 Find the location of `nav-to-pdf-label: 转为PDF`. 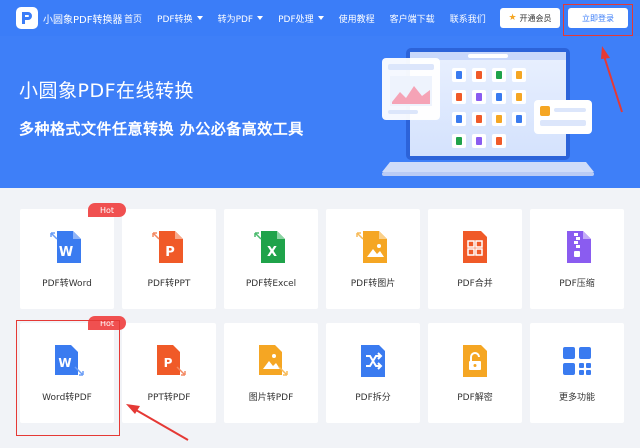

nav-to-pdf-label: 转为PDF is located at coordinates (235, 19).